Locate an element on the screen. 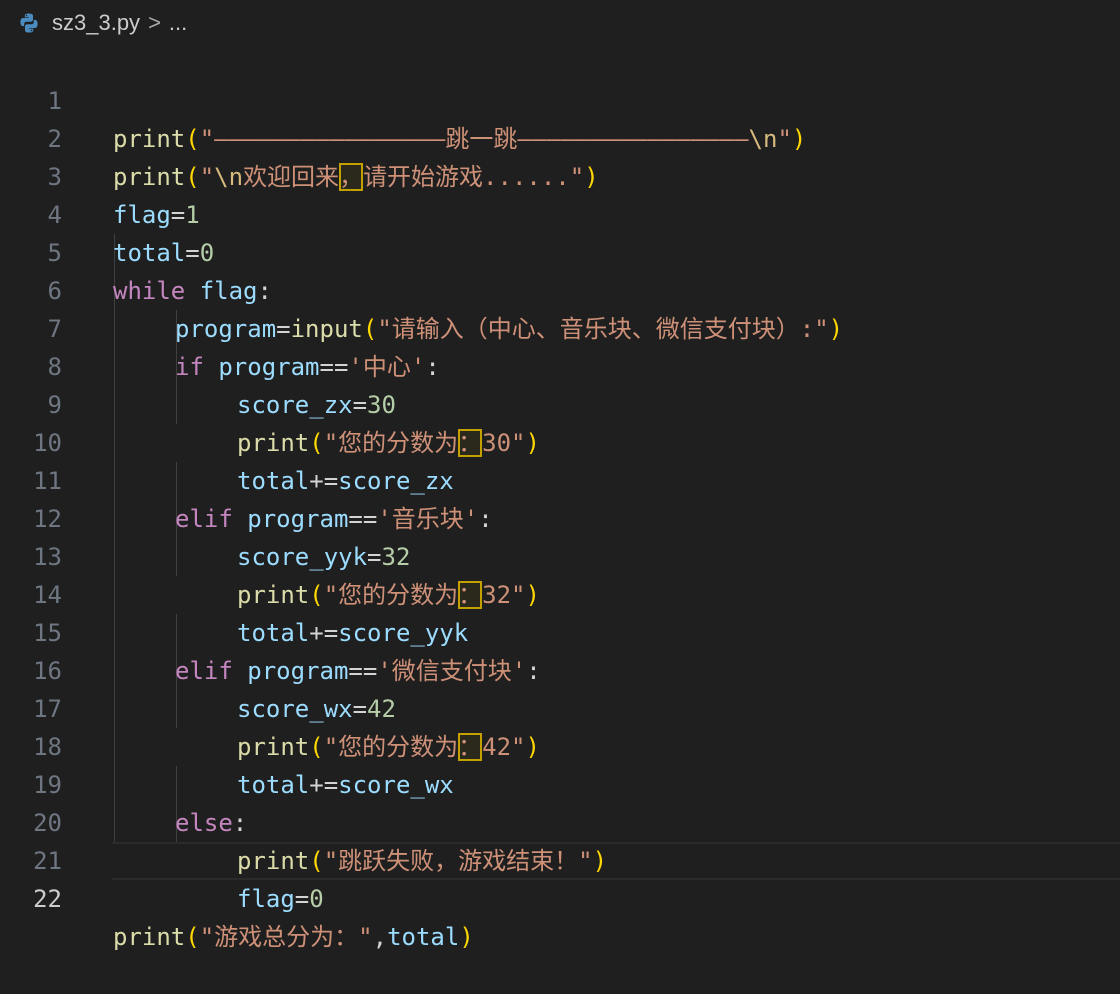  python-file-icon is located at coordinates (29, 23).